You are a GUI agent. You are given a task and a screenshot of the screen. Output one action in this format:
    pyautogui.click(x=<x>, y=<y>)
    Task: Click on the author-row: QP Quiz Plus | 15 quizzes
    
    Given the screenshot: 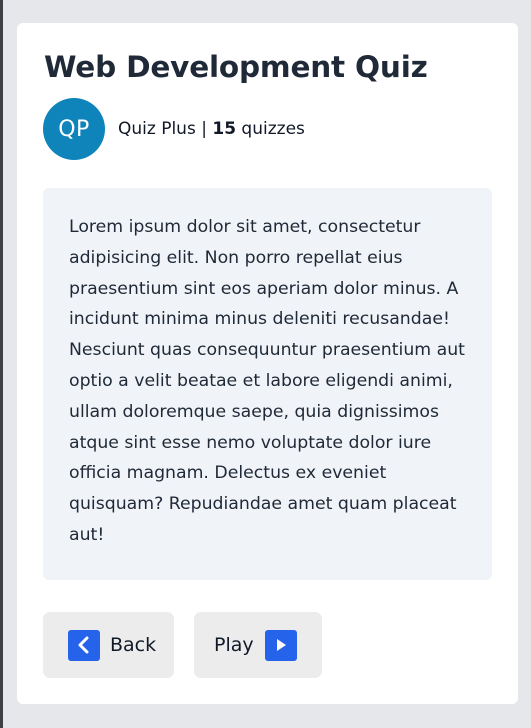 What is the action you would take?
    pyautogui.click(x=174, y=129)
    